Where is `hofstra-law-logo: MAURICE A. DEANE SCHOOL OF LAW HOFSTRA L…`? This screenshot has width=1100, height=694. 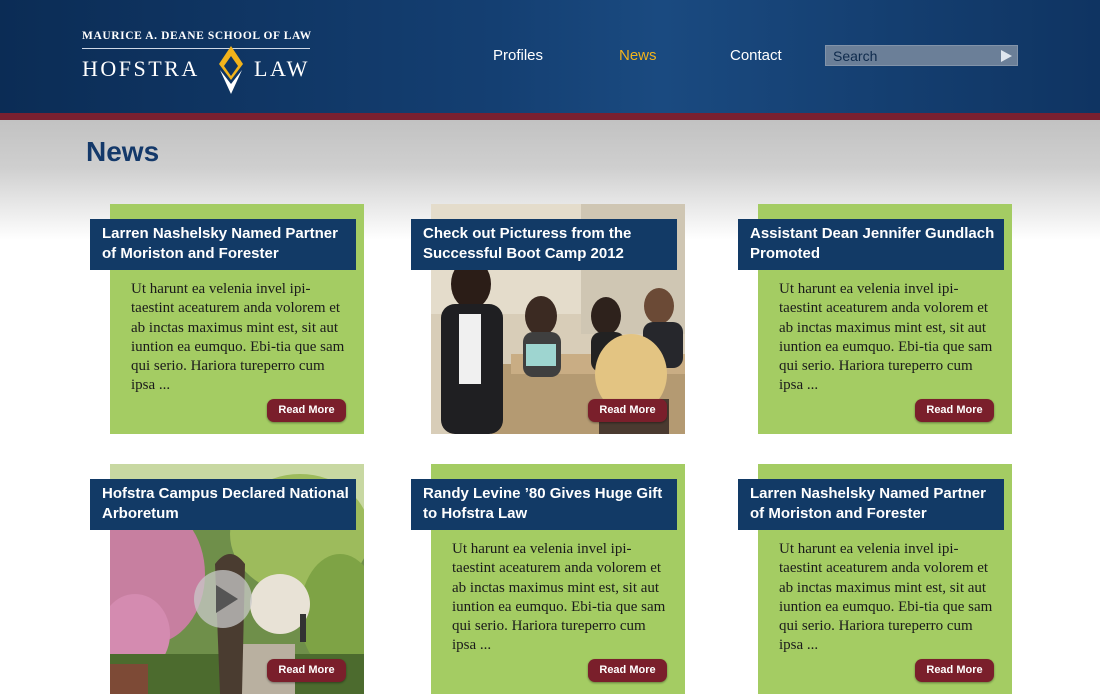
hofstra-law-logo: MAURICE A. DEANE SCHOOL OF LAW HOFSTRA L… is located at coordinates (197, 62).